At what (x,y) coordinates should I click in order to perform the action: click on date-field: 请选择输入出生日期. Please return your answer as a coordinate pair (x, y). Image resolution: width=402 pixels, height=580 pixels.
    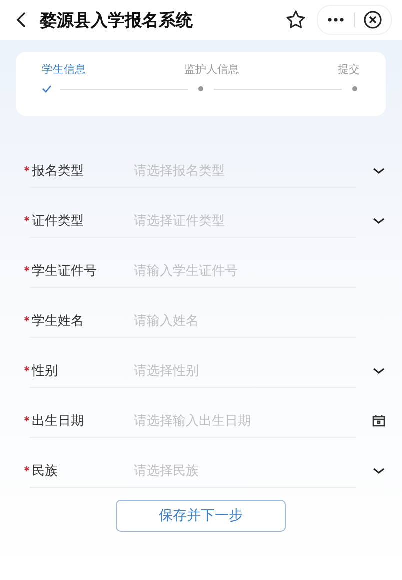
    Looking at the image, I should click on (253, 421).